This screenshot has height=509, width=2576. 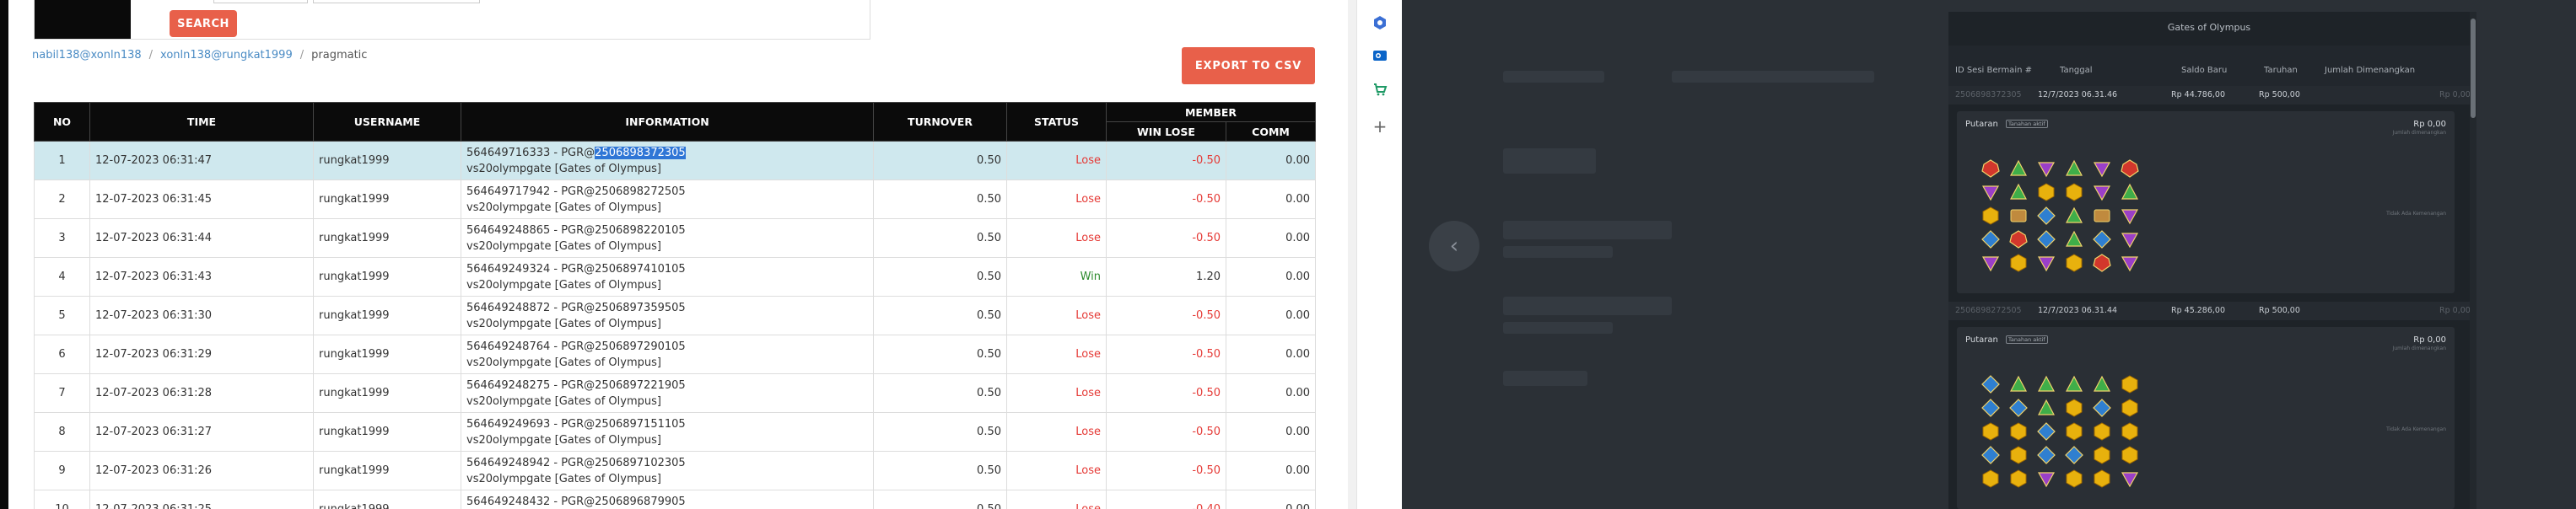 What do you see at coordinates (87, 55) in the screenshot?
I see `breadcrumb-agent-link: nabil138@xonln138` at bounding box center [87, 55].